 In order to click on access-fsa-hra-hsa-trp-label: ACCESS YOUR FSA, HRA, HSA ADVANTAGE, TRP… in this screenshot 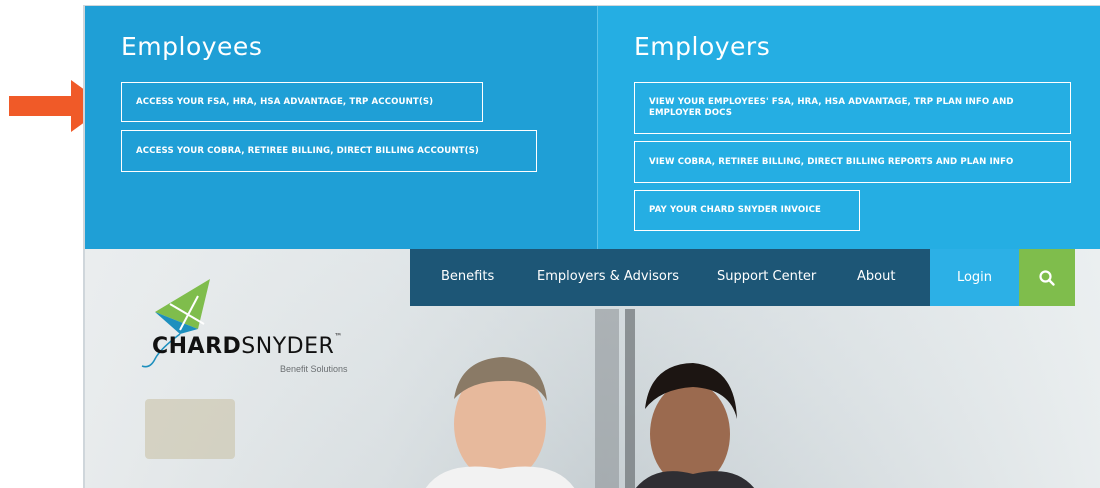, I will do `click(285, 101)`.